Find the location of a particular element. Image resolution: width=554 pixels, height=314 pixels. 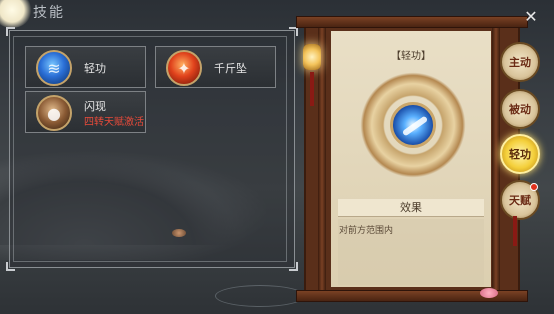

page-title: 技能 is located at coordinates (49, 13).